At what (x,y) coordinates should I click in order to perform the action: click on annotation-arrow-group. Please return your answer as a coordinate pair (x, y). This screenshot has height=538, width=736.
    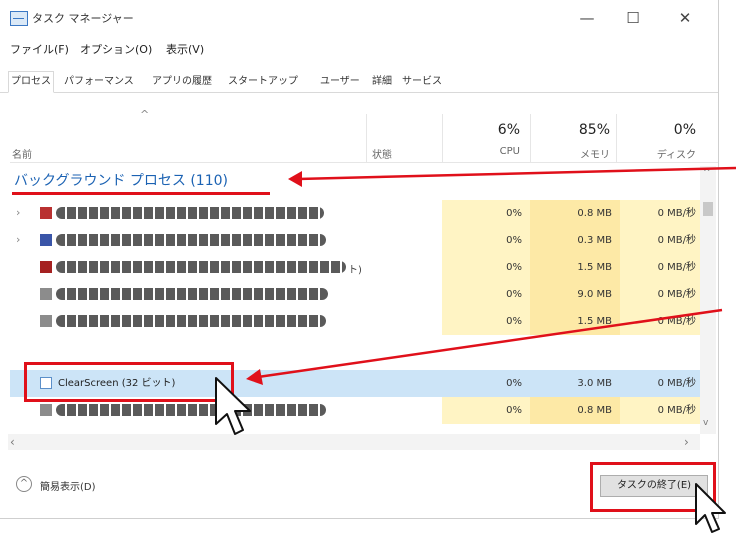
    Looking at the image, I should click on (516, 173).